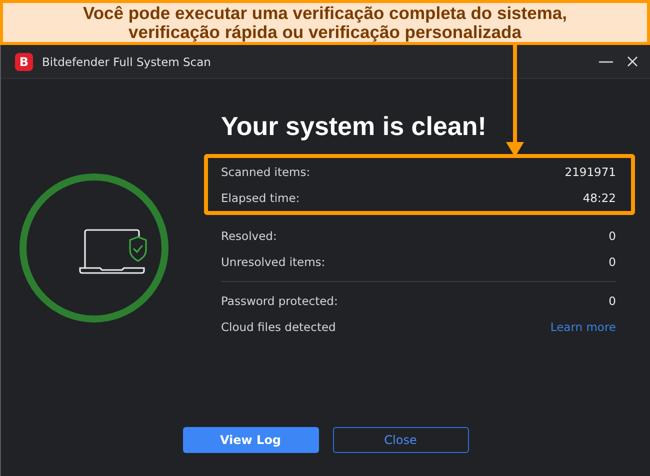  Describe the element at coordinates (590, 172) in the screenshot. I see `stat-value: 2191971` at that location.